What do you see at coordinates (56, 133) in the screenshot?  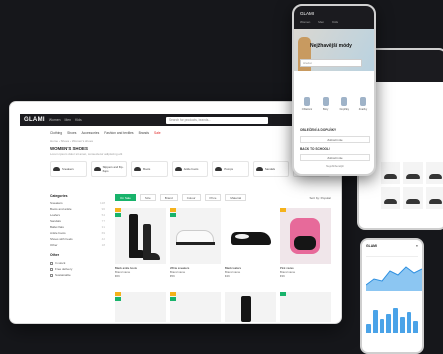 I see `menu-clothing: Clothing` at bounding box center [56, 133].